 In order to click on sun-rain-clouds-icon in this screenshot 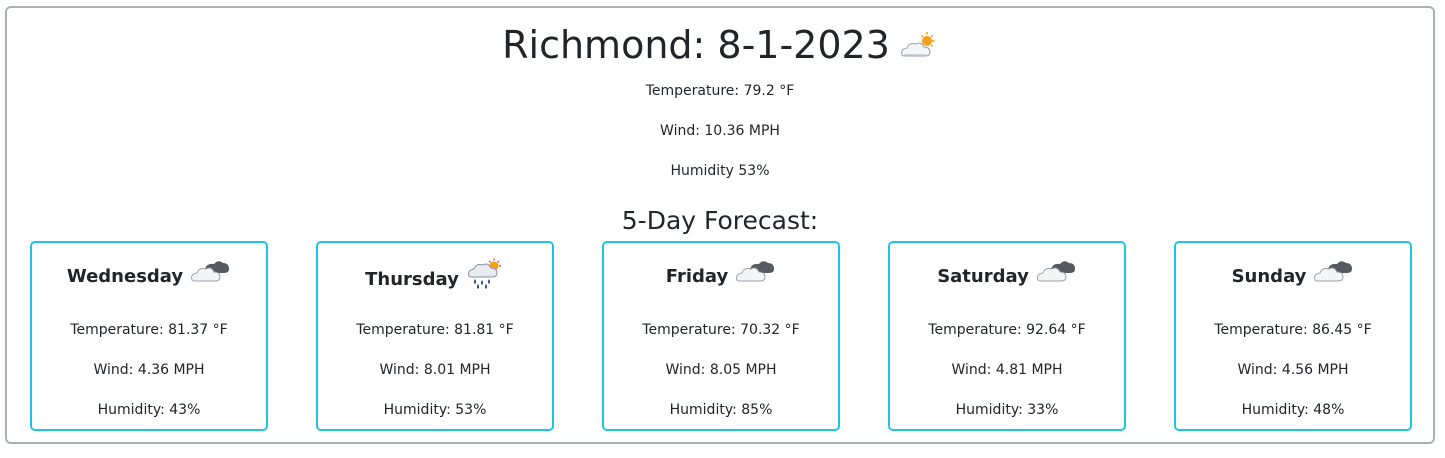, I will do `click(485, 280)`.